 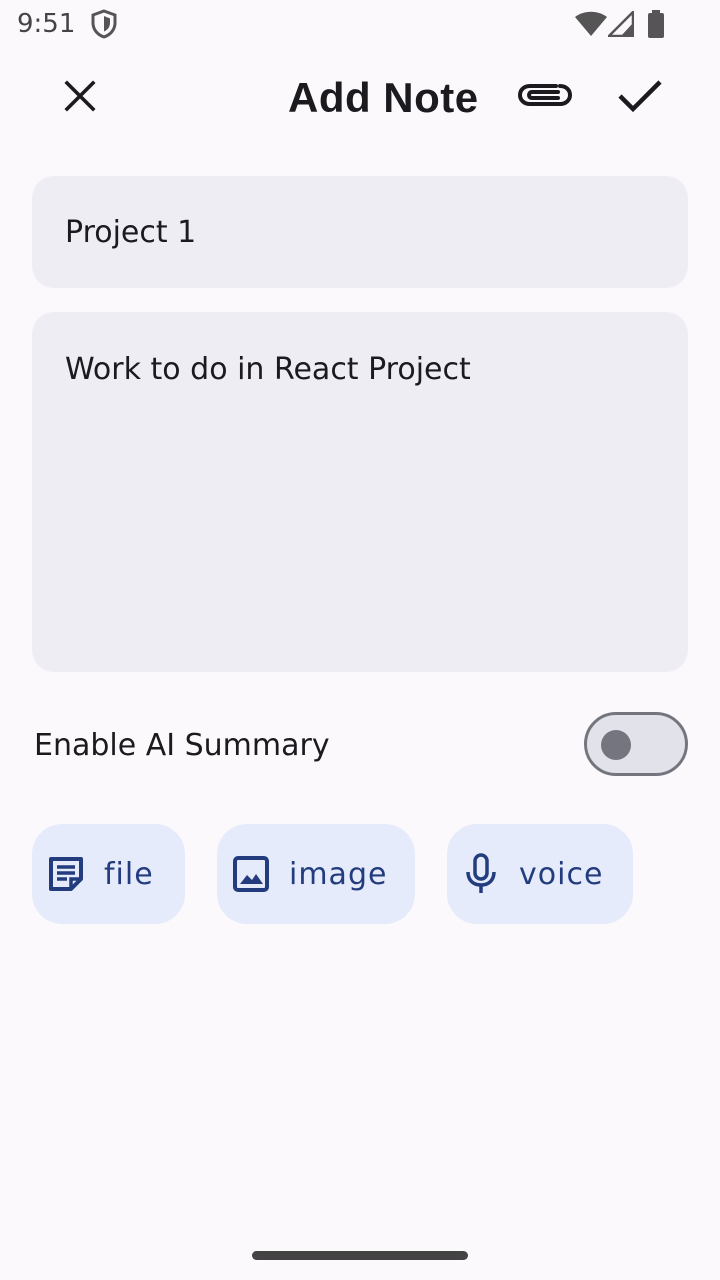 I want to click on home-indicator, so click(x=360, y=1255).